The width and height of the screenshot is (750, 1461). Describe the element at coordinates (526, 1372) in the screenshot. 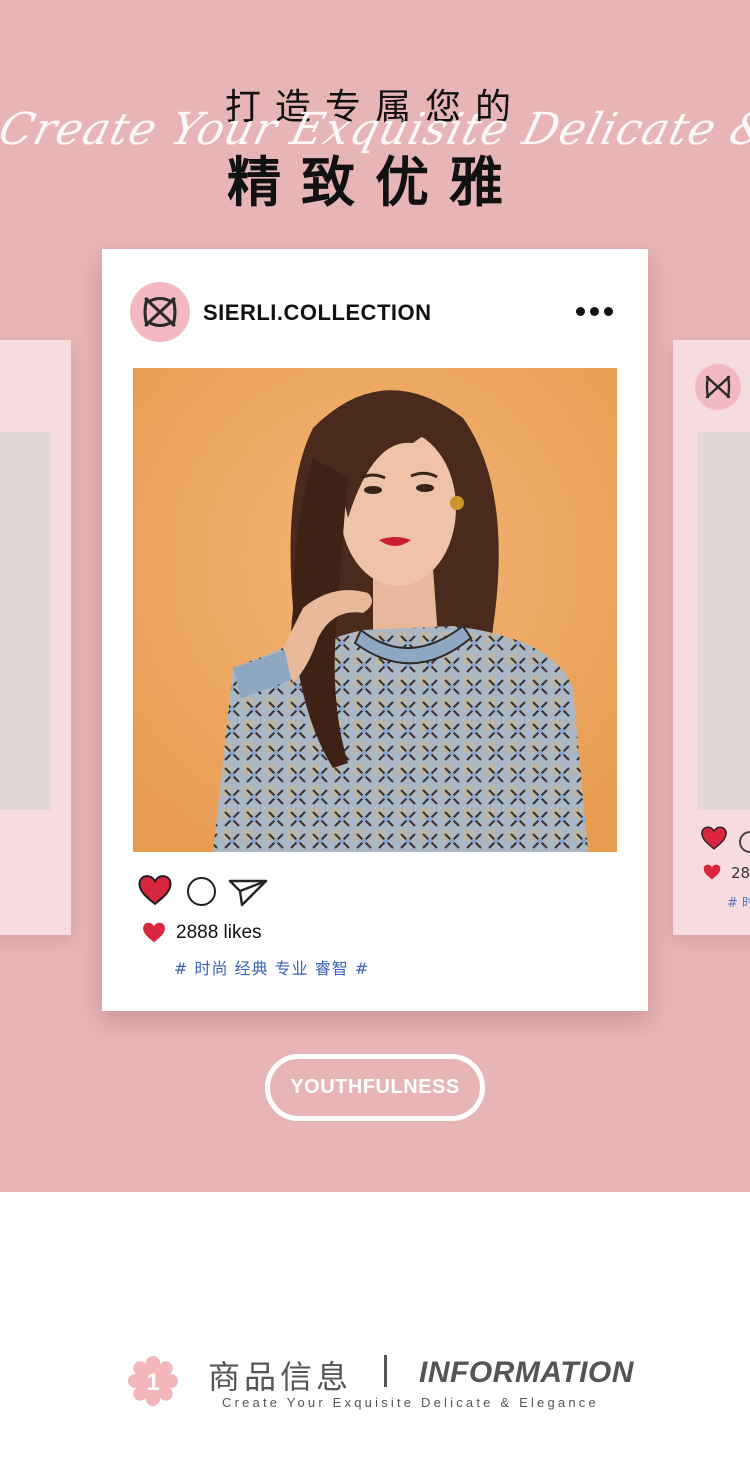

I see `section-title-en: INFORMATION` at that location.